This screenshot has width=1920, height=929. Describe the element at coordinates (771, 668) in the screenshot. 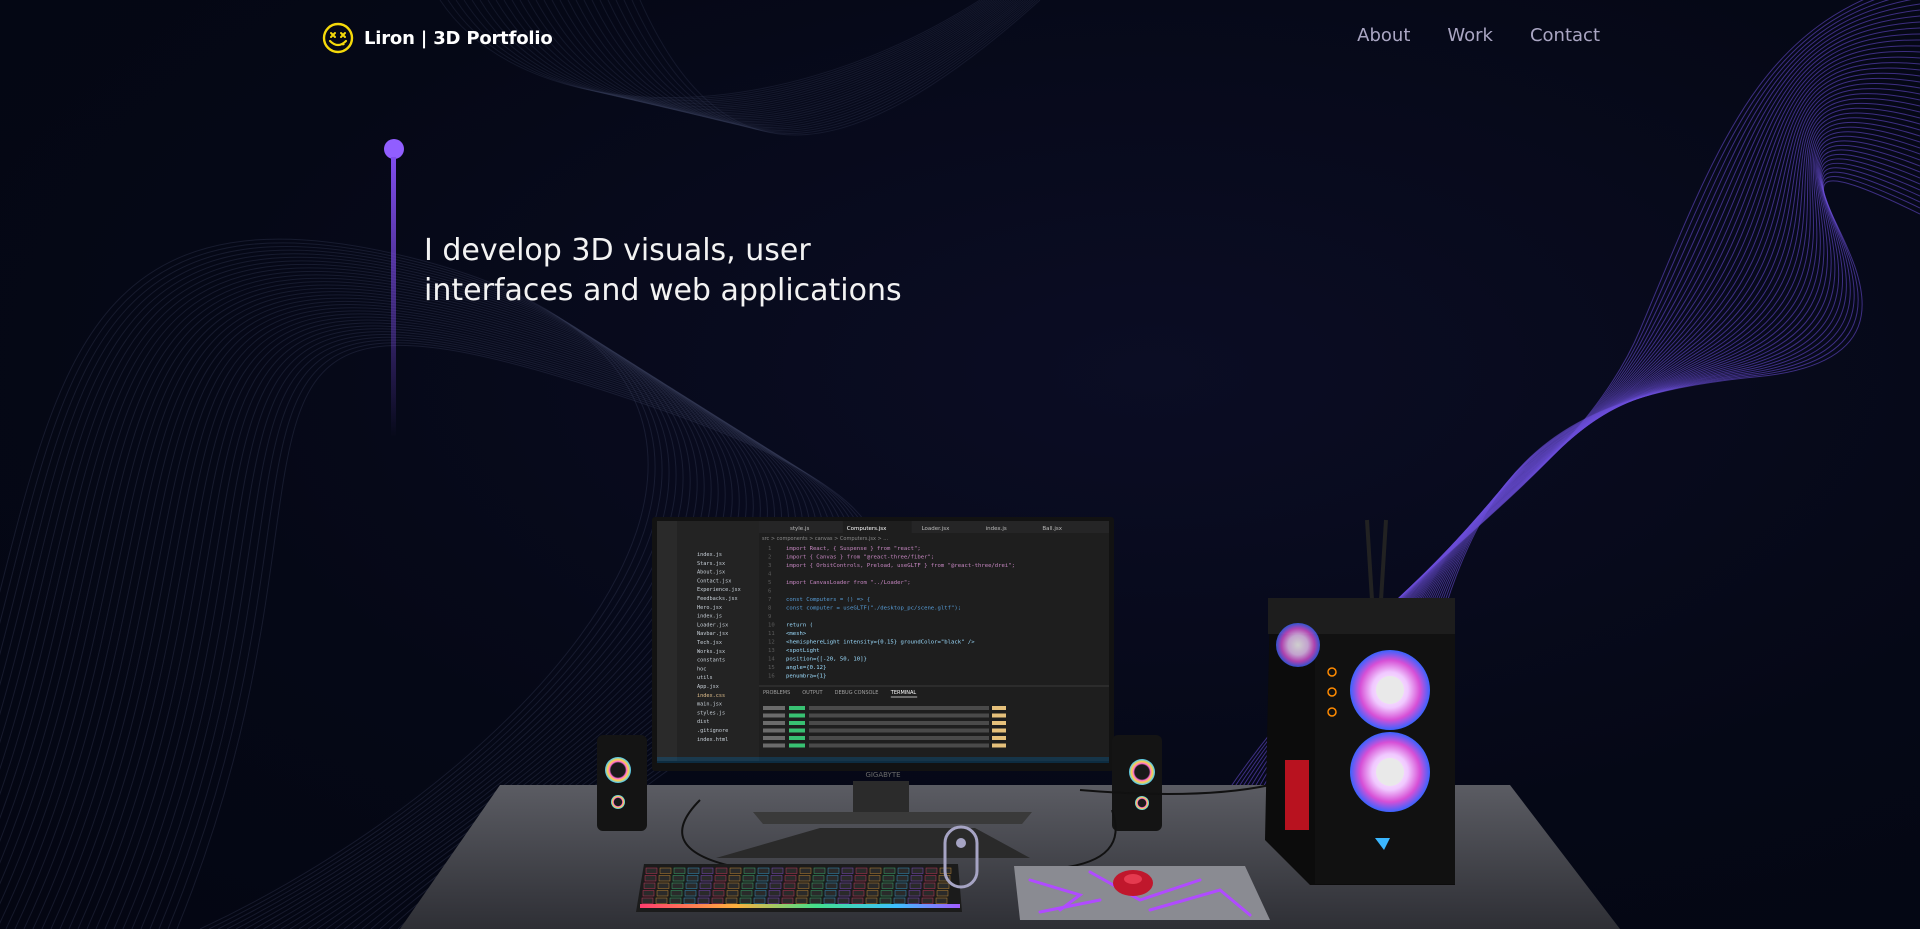

I see `svg-text: 15` at that location.